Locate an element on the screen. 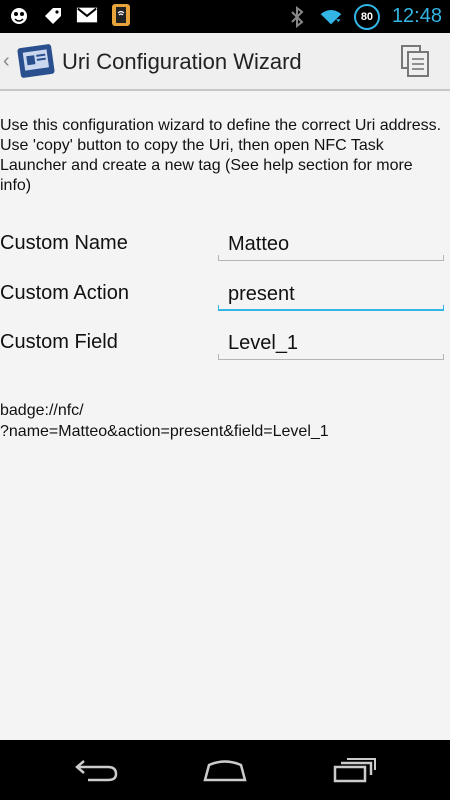 The height and width of the screenshot is (800, 450). uri-line-1: badge://nfc/ is located at coordinates (42, 410).